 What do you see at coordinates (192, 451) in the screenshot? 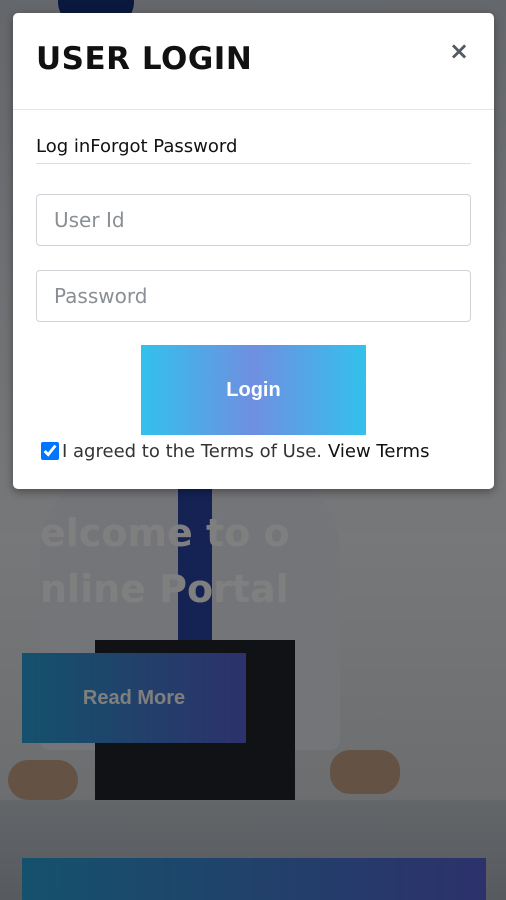
I see `terms-text: I agreed to the Terms of Use.` at bounding box center [192, 451].